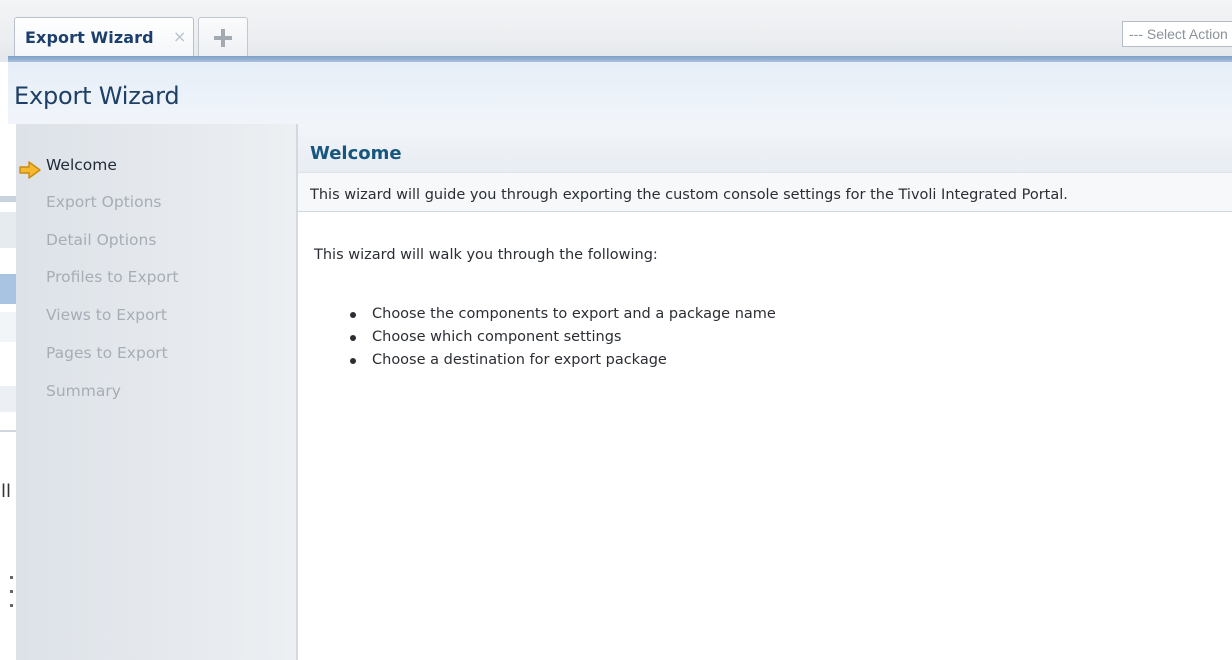 Image resolution: width=1232 pixels, height=660 pixels. What do you see at coordinates (497, 337) in the screenshot?
I see `list-item-text: Choose which component settings` at bounding box center [497, 337].